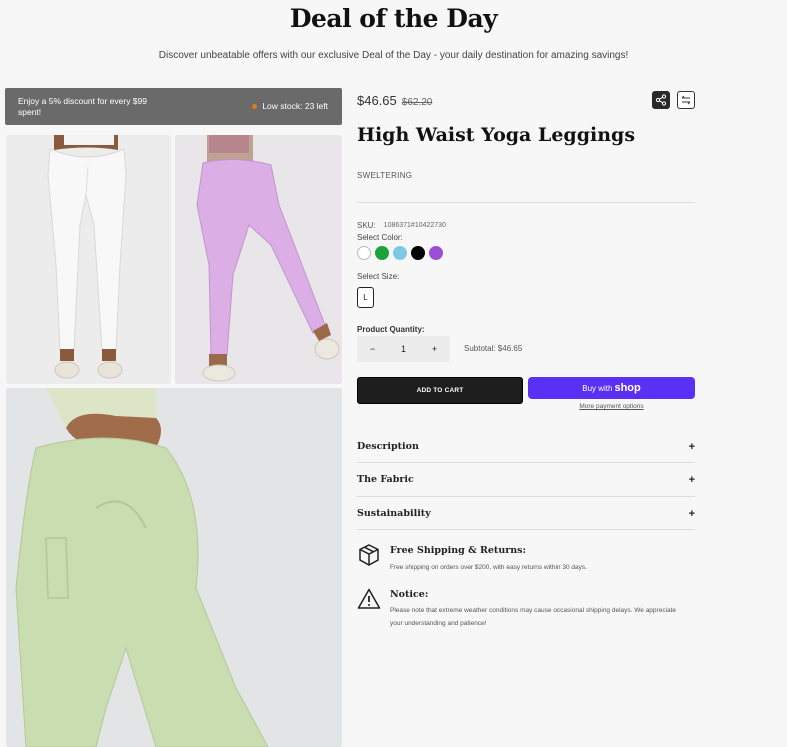 The image size is (787, 747). I want to click on warning-icon, so click(369, 598).